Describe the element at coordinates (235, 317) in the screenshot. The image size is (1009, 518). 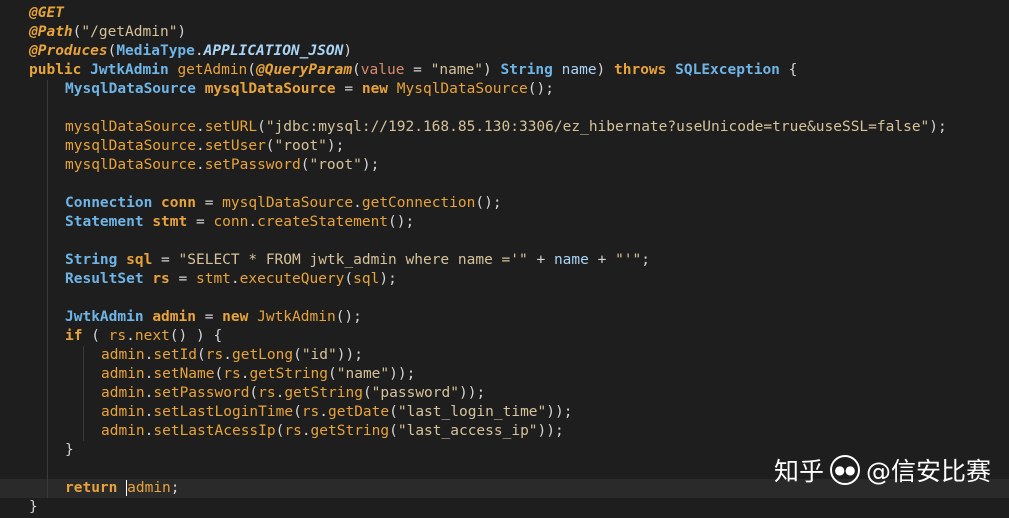
I see `code-token: new` at that location.